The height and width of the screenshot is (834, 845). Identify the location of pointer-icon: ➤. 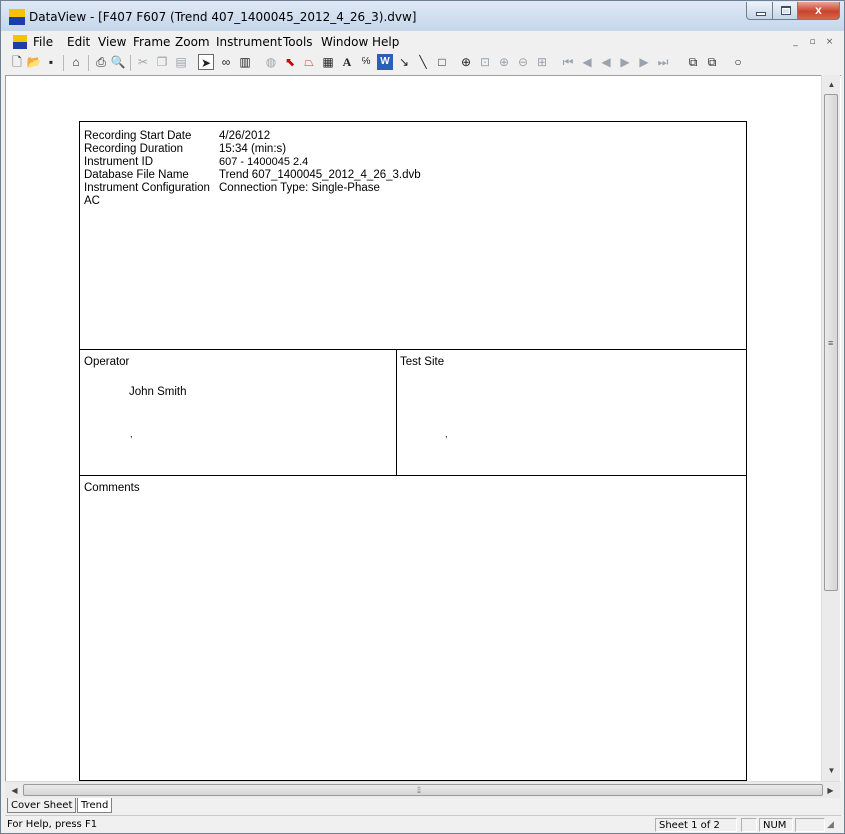
(206, 62).